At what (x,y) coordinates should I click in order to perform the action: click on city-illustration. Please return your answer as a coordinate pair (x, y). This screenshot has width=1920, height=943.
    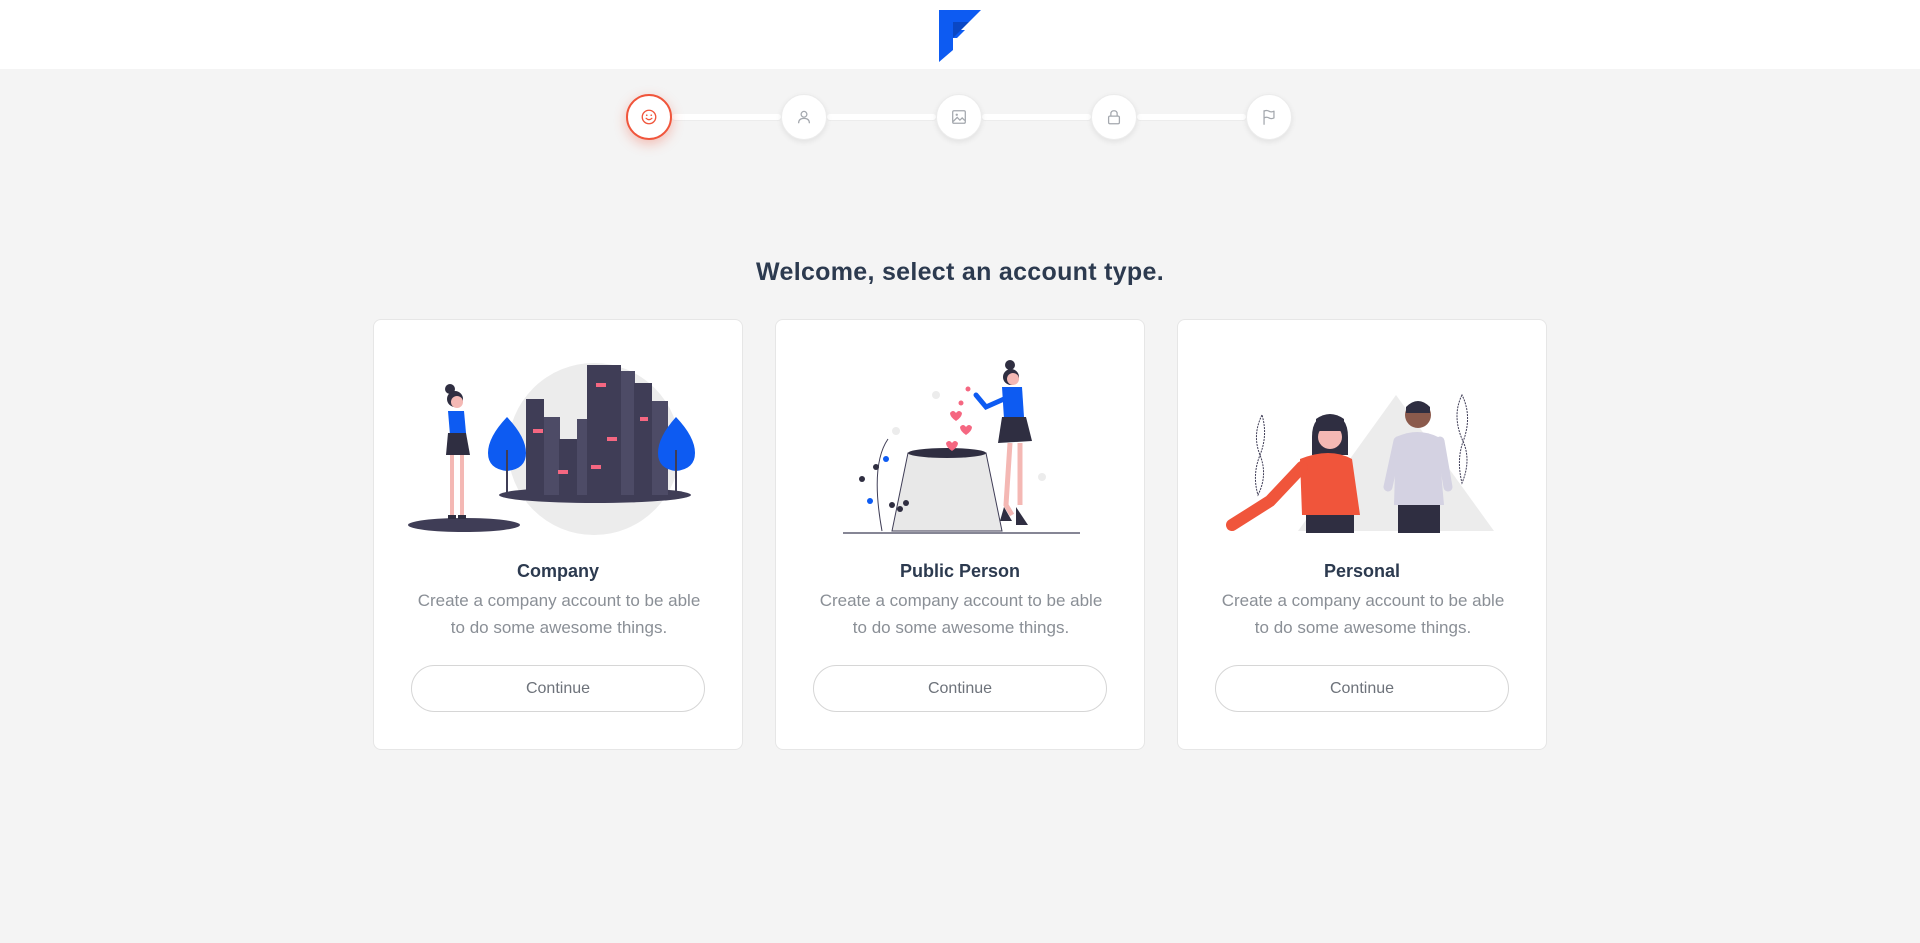
    Looking at the image, I should click on (551, 449).